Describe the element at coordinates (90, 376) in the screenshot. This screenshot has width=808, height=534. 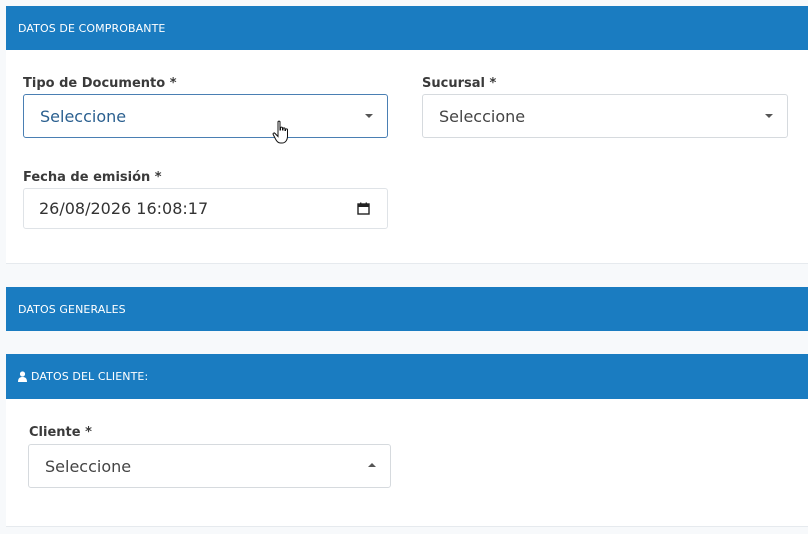
I see `section-title: DATOS DEL CLIENTE:` at that location.